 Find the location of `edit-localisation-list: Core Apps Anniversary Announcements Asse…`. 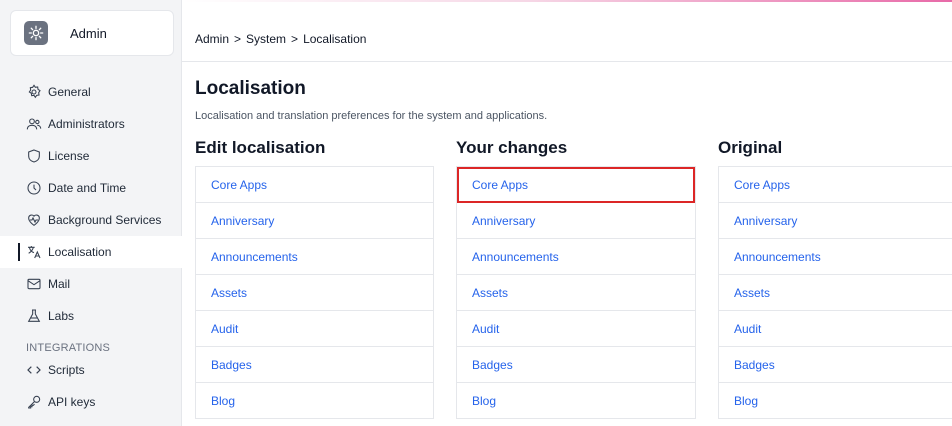

edit-localisation-list: Core Apps Anniversary Announcements Asse… is located at coordinates (314, 292).